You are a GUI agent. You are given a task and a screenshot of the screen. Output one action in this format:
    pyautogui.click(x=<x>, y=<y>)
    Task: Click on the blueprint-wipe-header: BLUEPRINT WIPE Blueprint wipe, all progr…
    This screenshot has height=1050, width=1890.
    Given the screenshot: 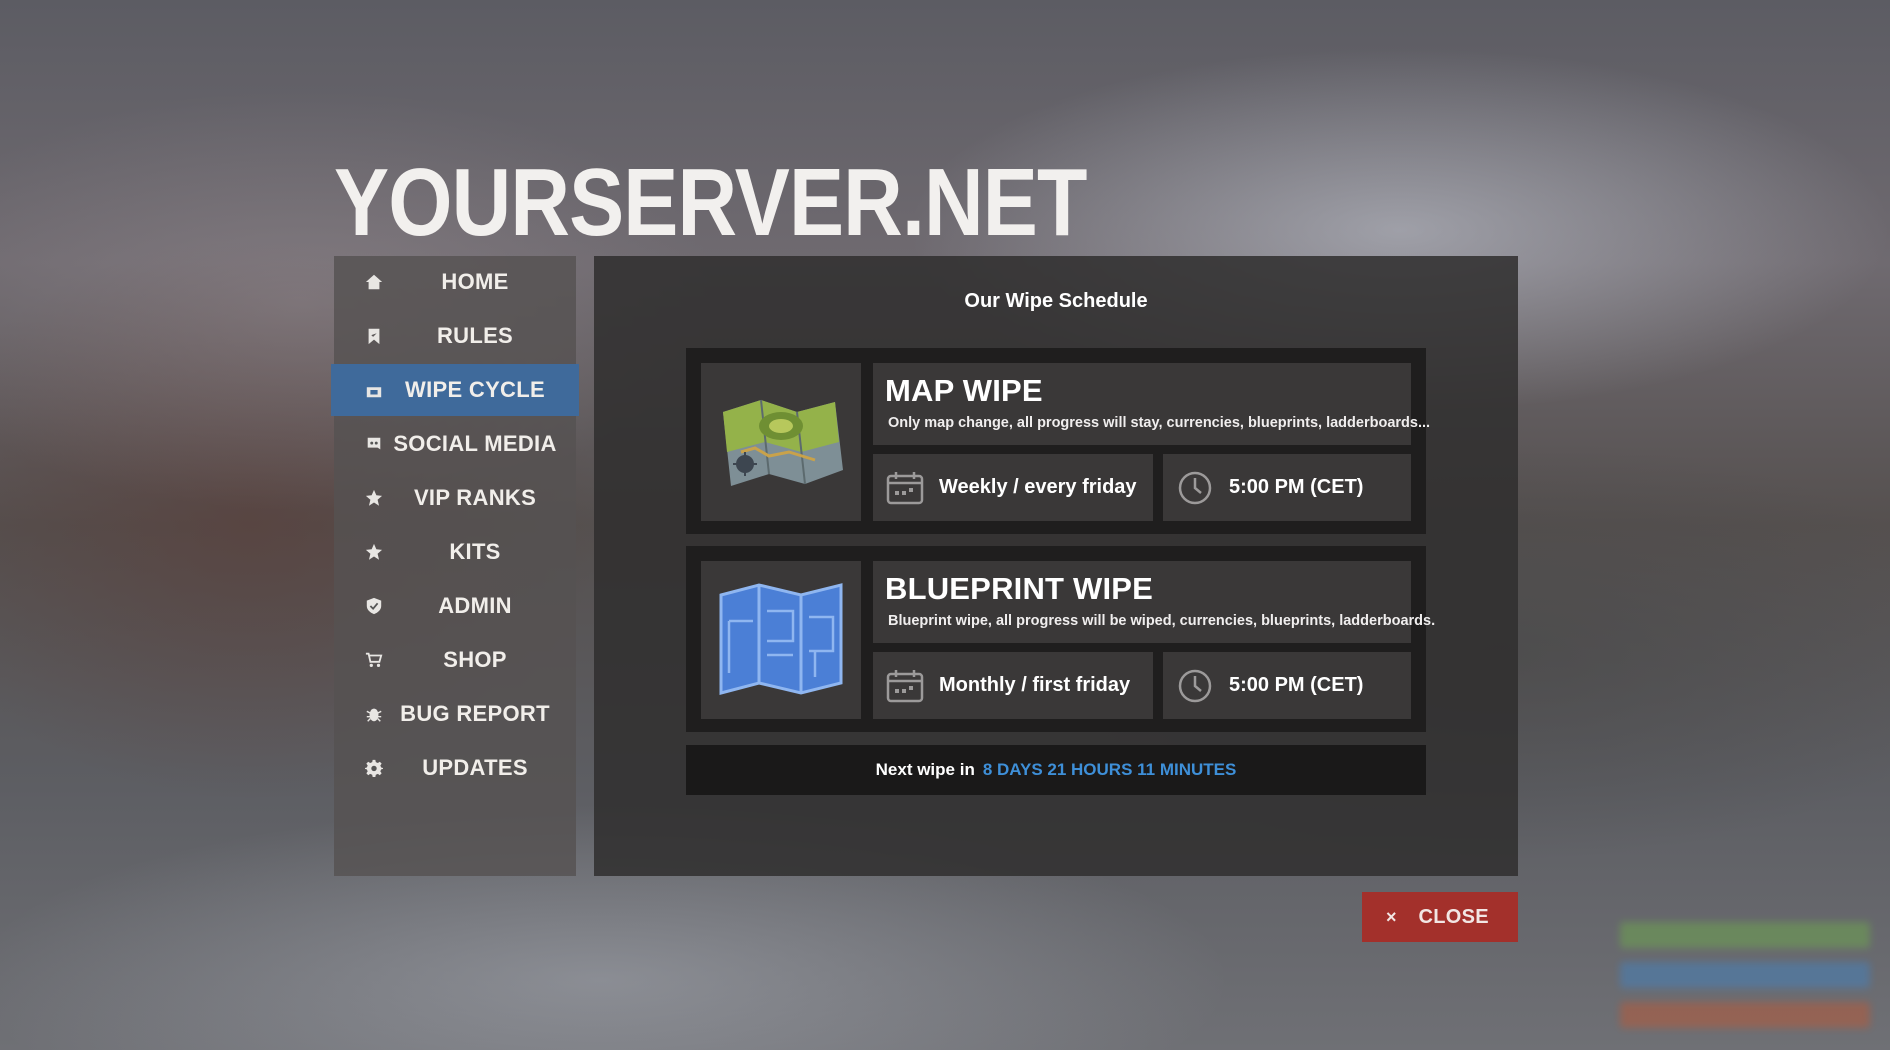 What is the action you would take?
    pyautogui.click(x=1154, y=602)
    